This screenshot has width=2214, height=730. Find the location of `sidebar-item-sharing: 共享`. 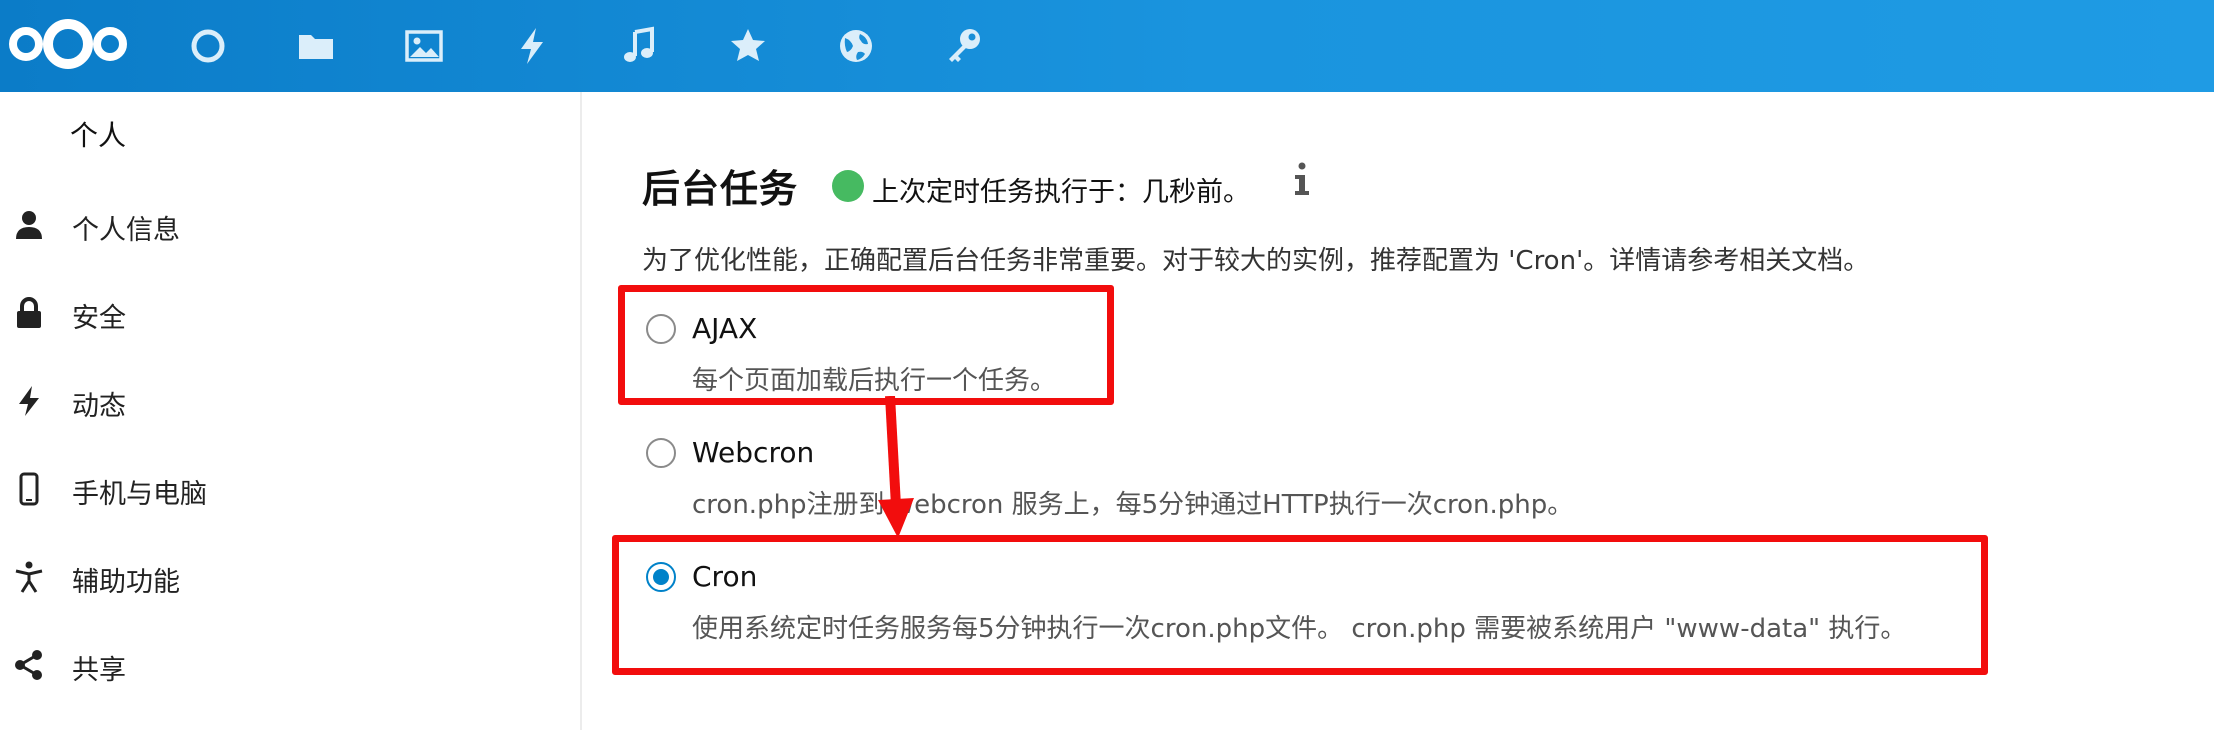

sidebar-item-sharing: 共享 is located at coordinates (289, 665).